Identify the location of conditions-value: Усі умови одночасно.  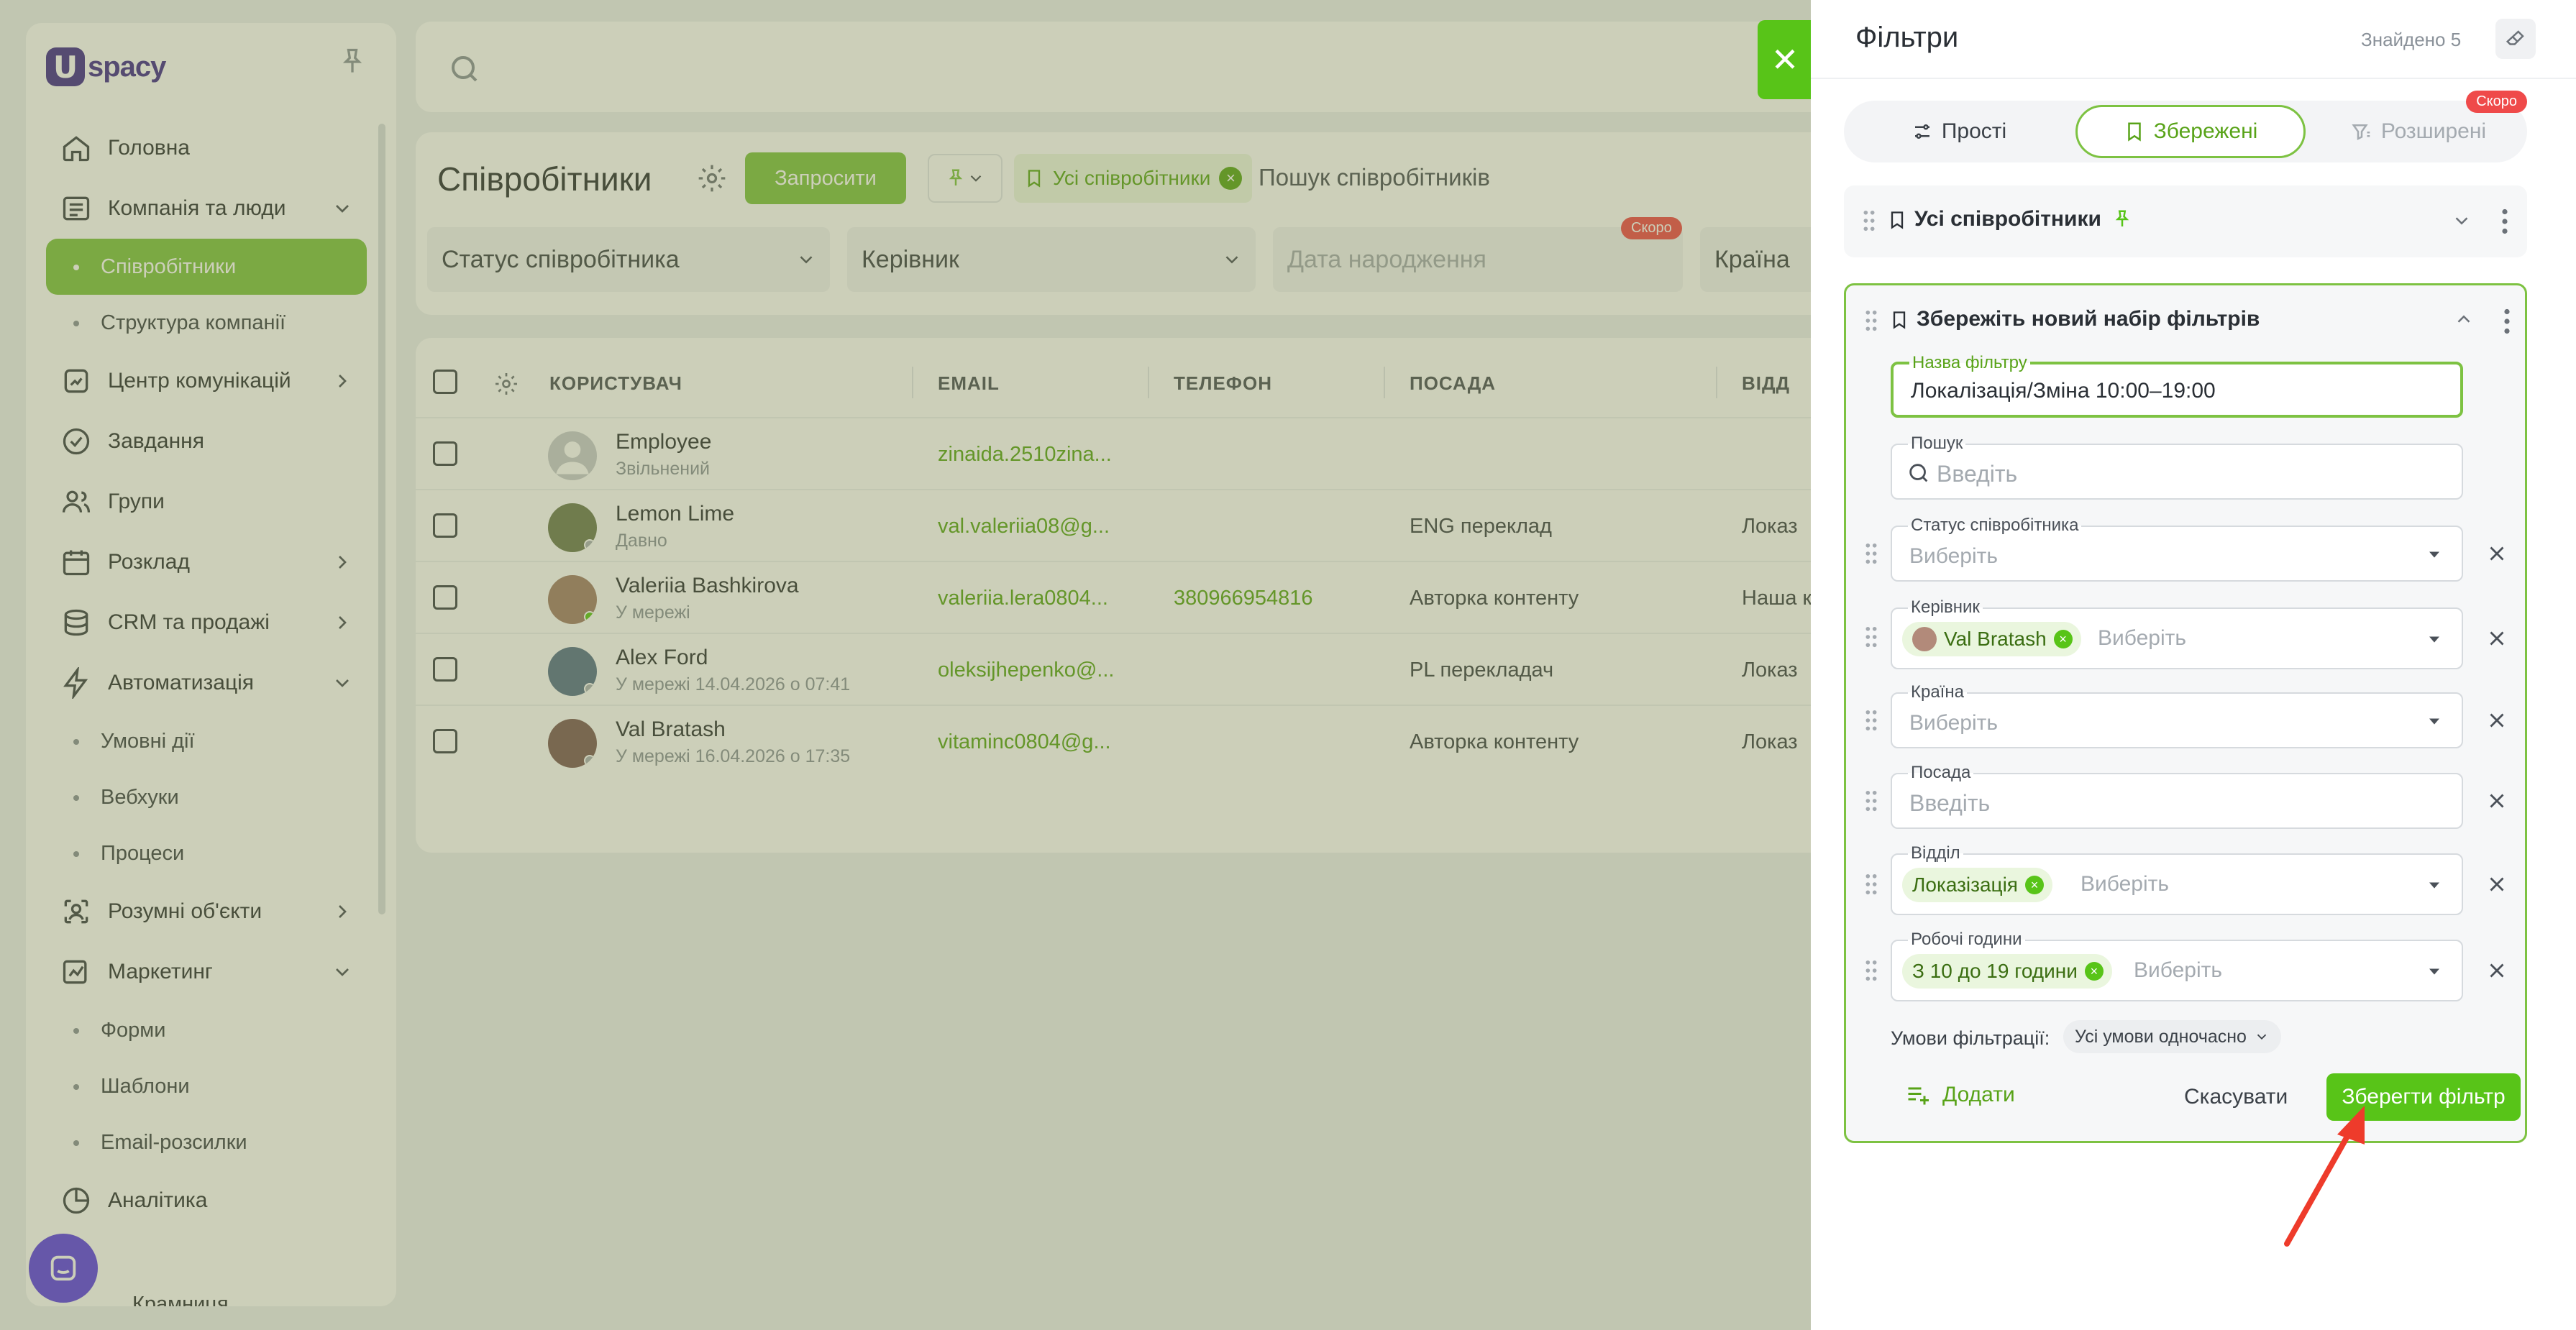
(2161, 1036).